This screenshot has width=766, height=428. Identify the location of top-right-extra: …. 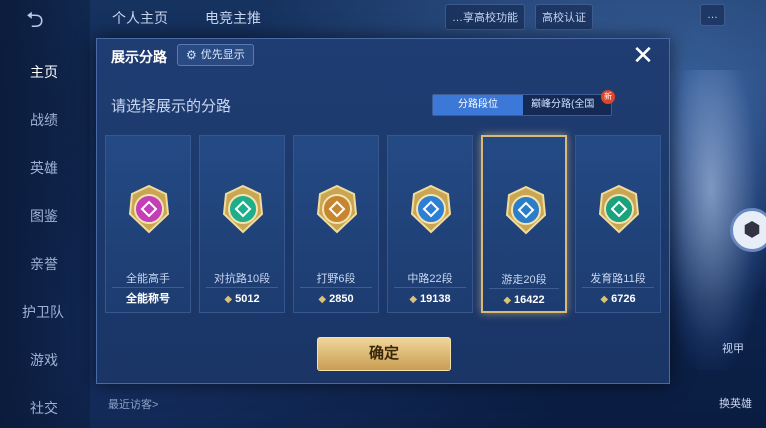
(712, 15).